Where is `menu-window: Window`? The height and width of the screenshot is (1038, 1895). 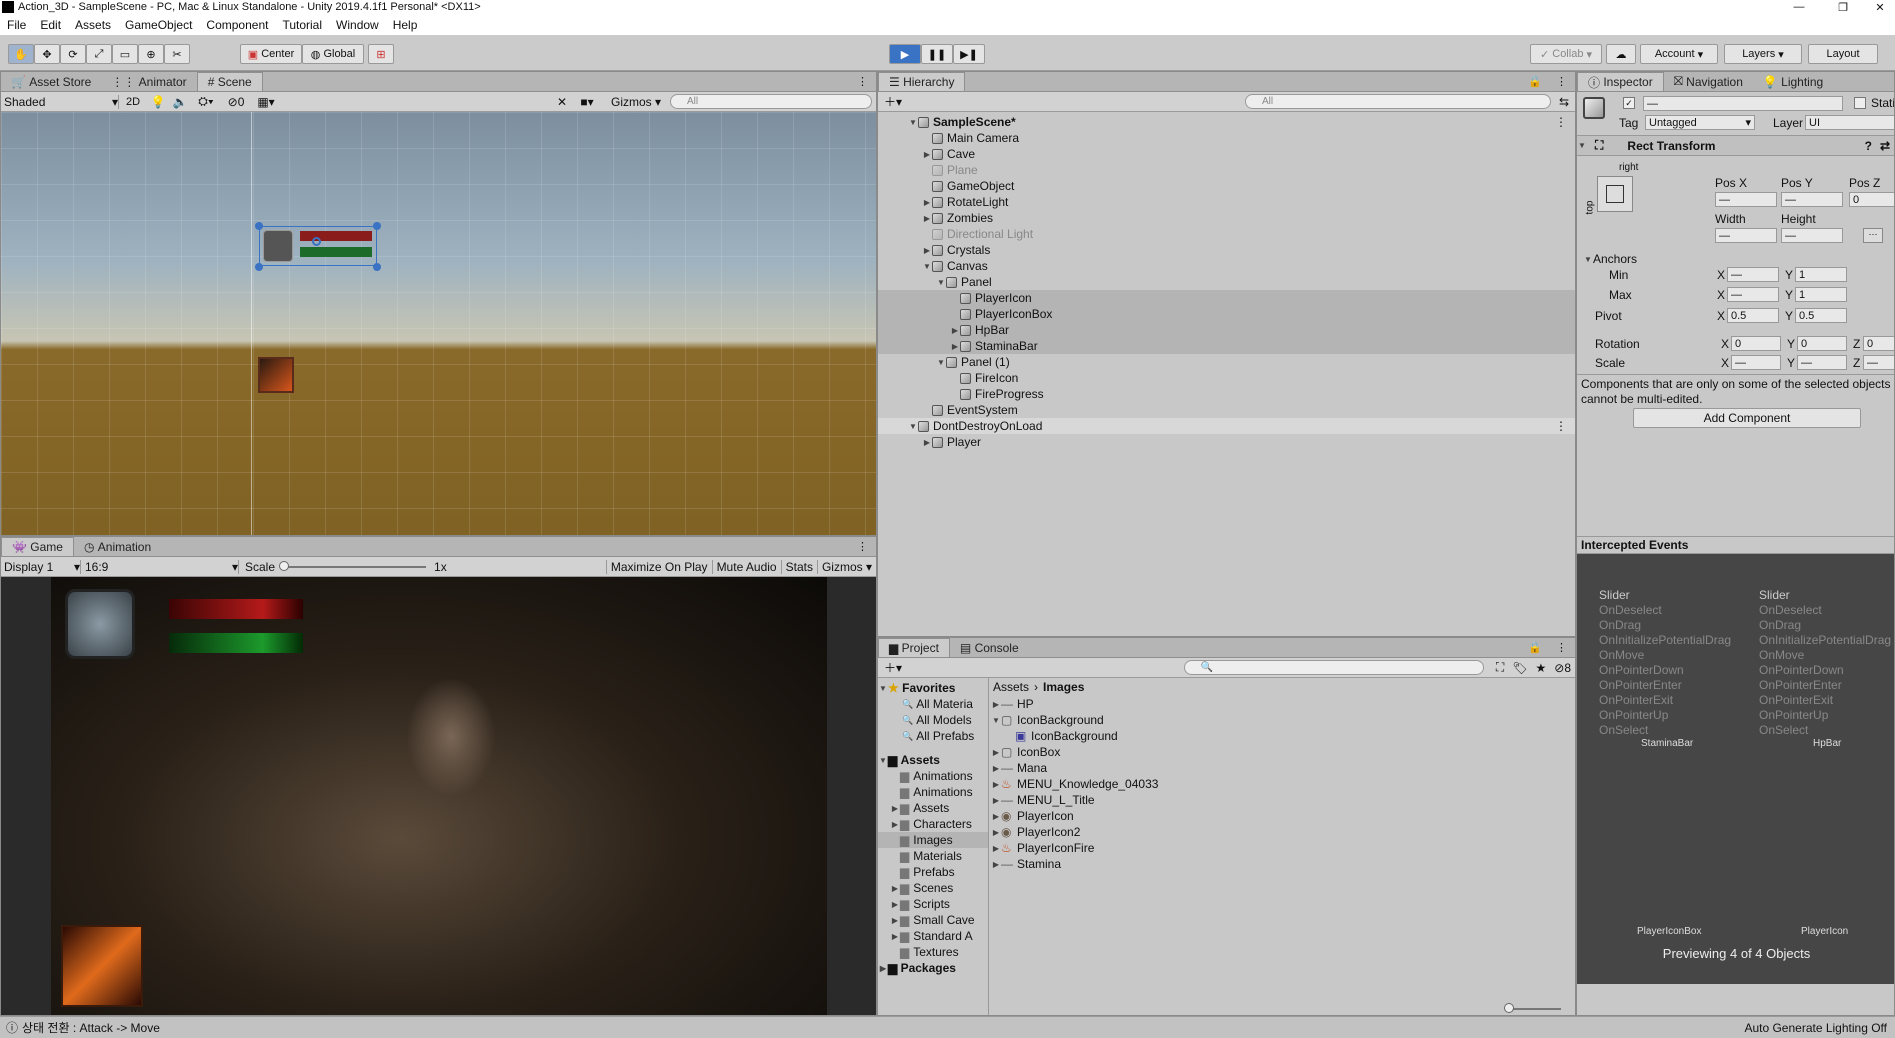
menu-window: Window is located at coordinates (357, 25).